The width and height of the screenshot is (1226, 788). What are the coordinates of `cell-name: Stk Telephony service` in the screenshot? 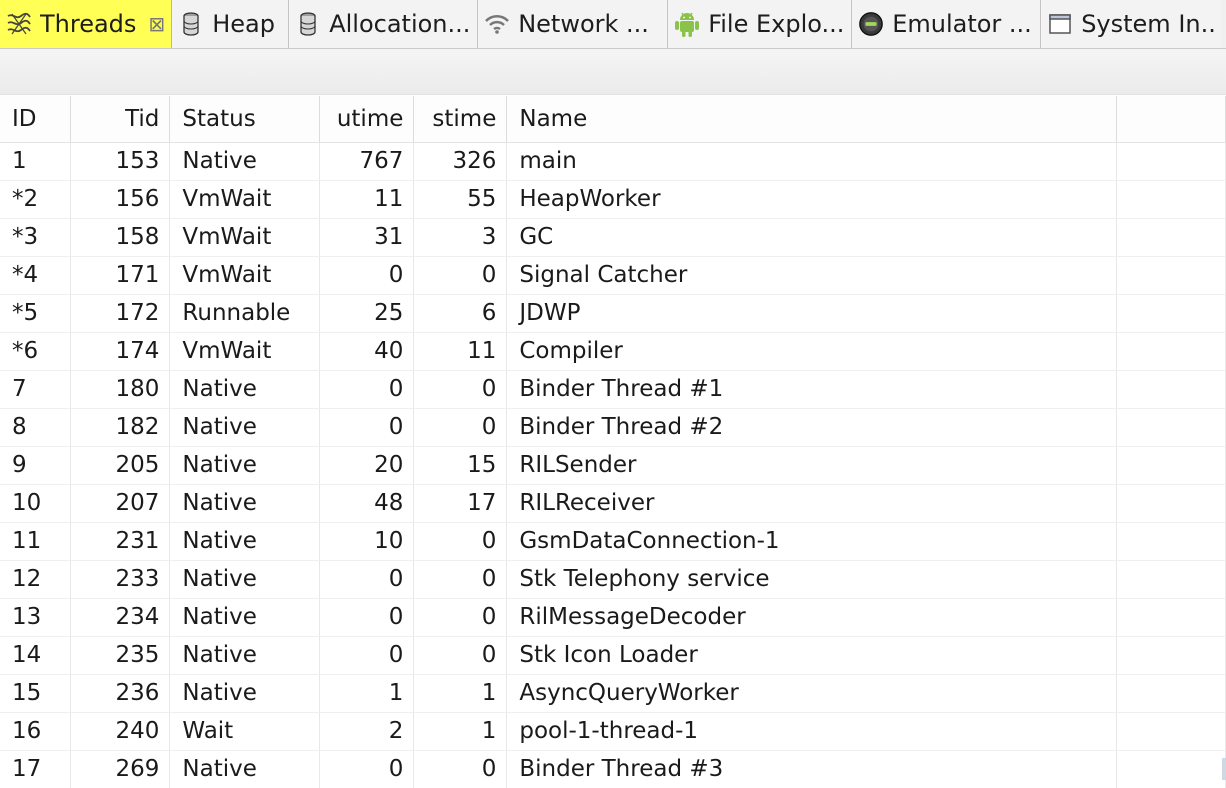 It's located at (812, 579).